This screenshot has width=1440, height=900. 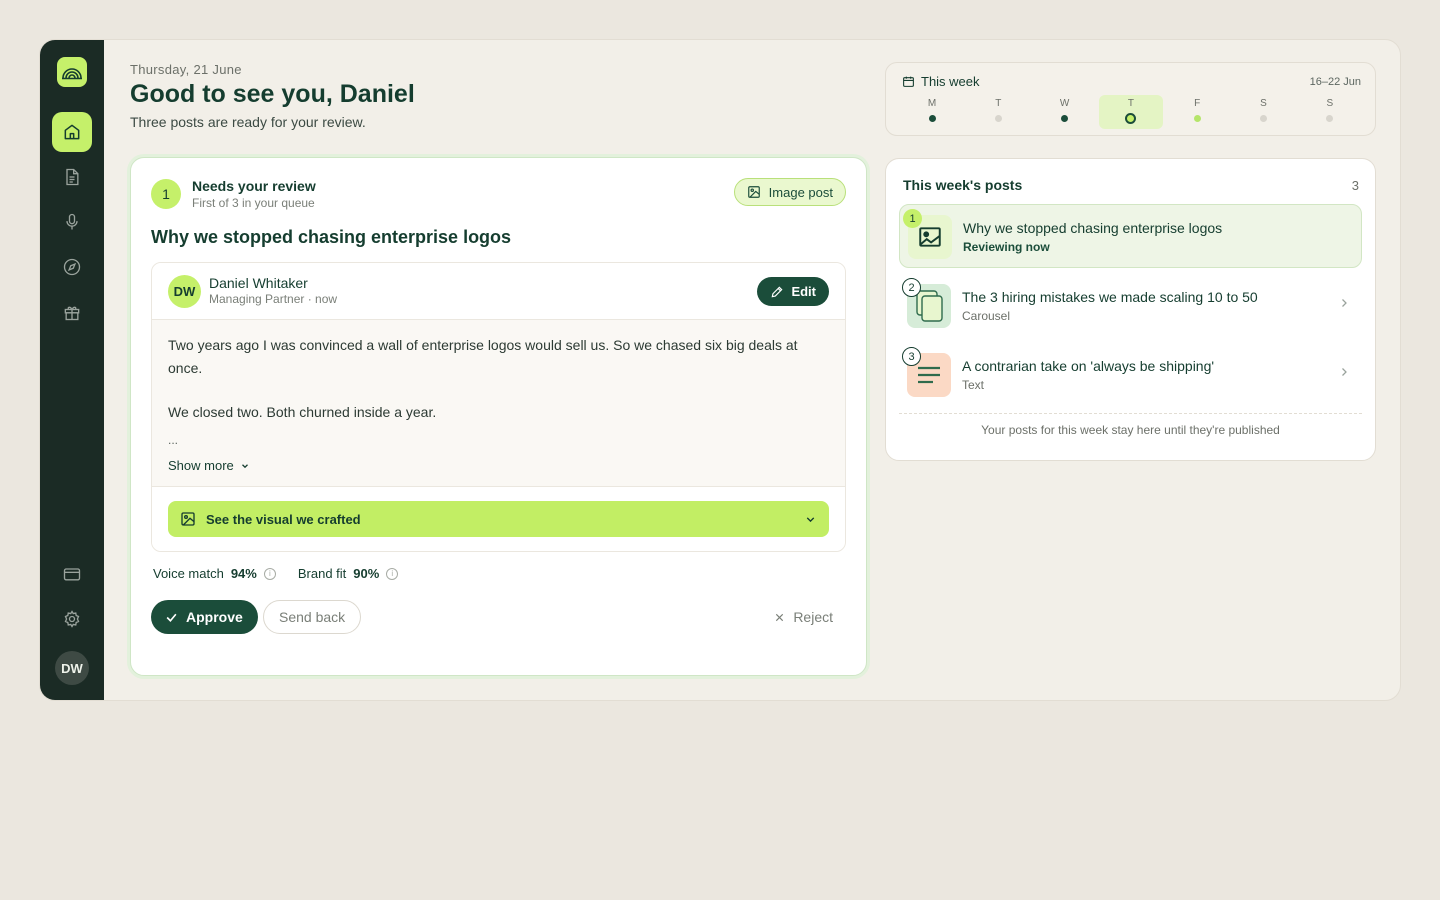 I want to click on voice-match-label: Voice match, so click(x=188, y=573).